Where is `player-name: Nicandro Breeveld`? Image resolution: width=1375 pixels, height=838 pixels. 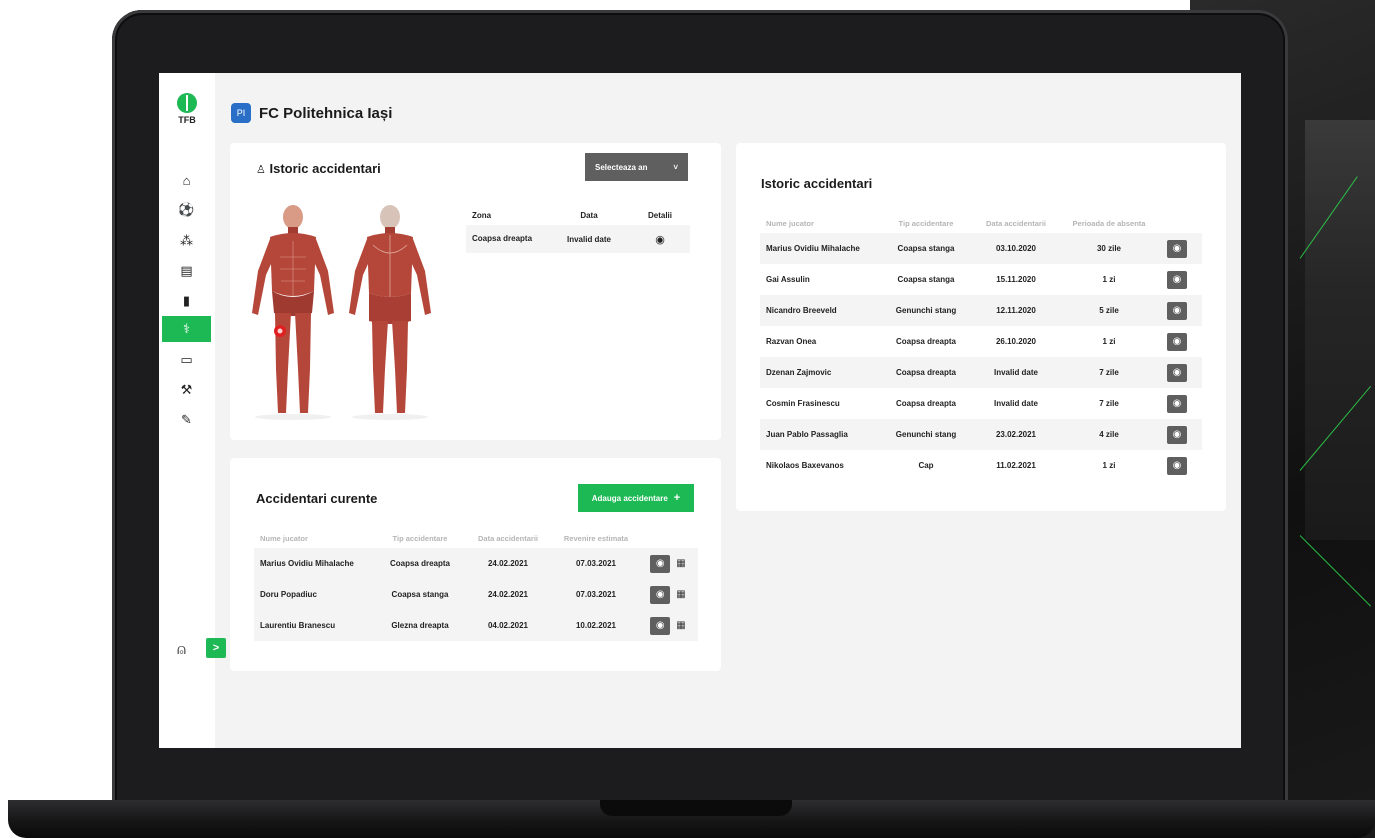
player-name: Nicandro Breeveld is located at coordinates (801, 310).